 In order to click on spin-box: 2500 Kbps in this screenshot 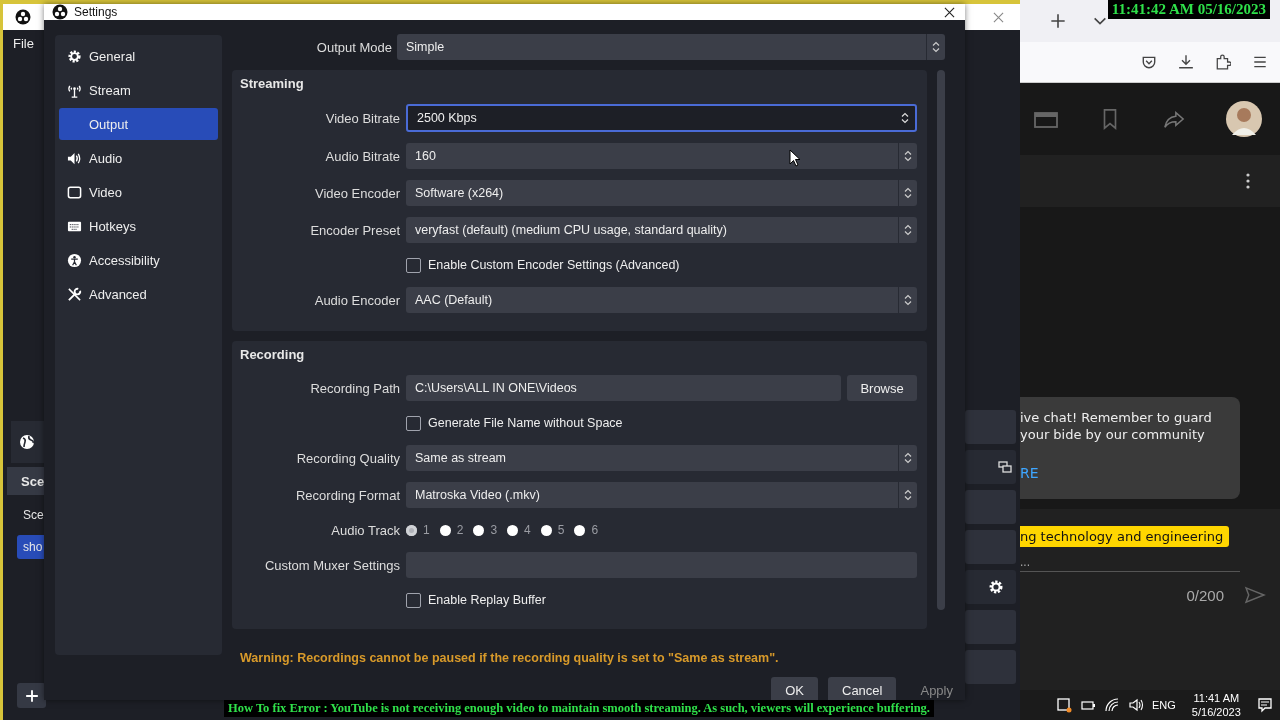, I will do `click(662, 118)`.